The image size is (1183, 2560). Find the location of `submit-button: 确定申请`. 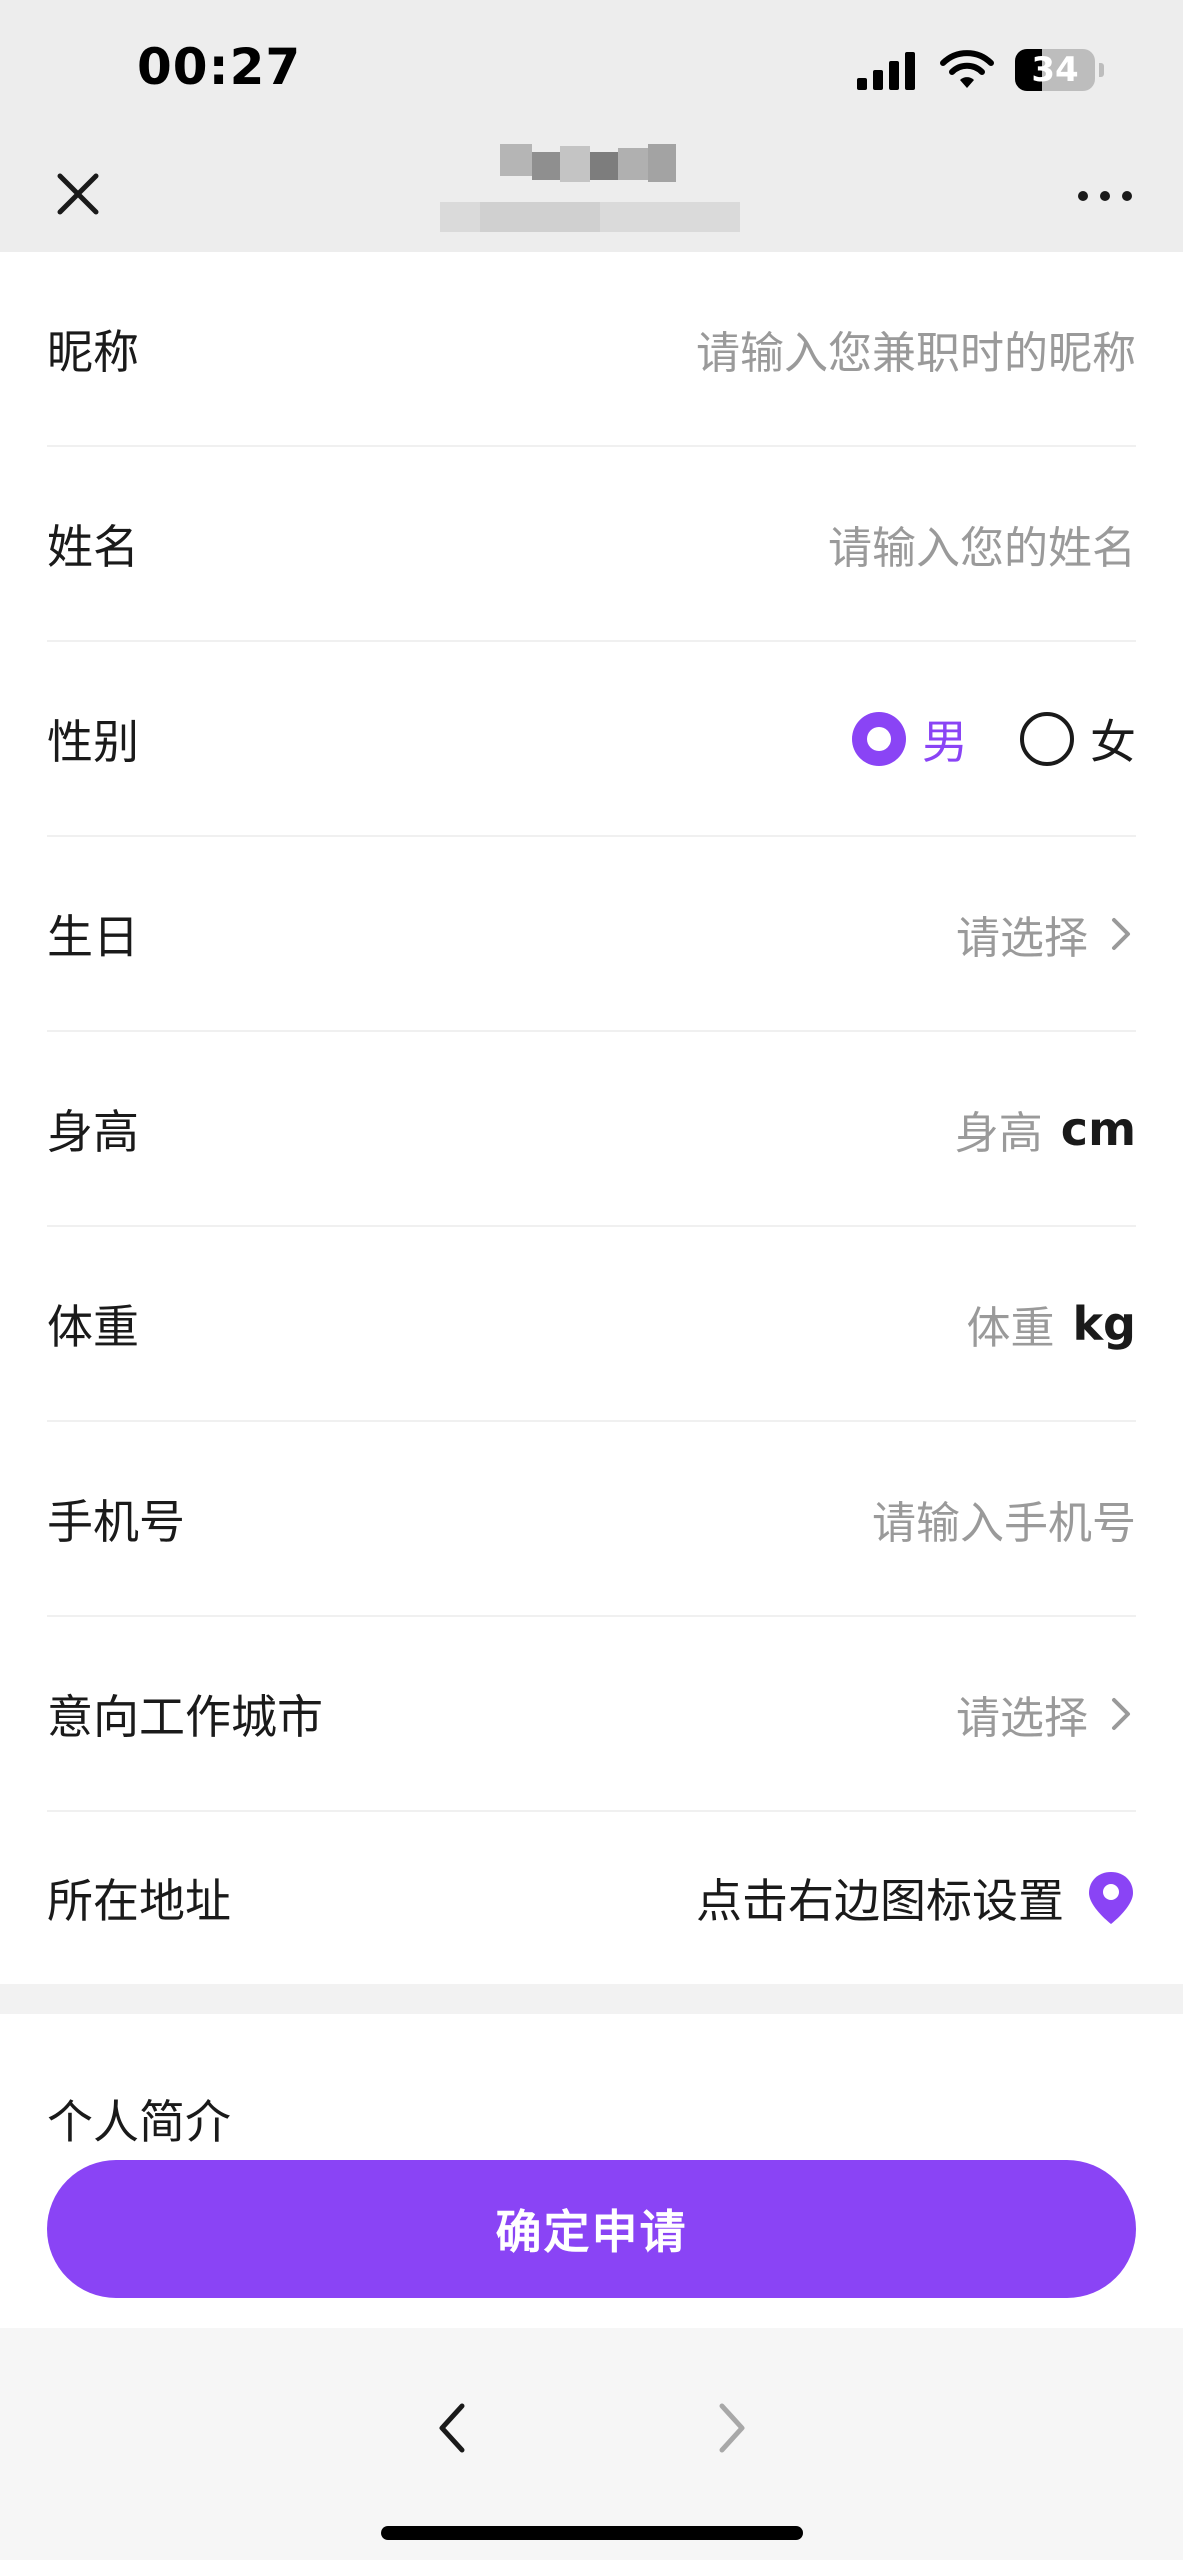

submit-button: 确定申请 is located at coordinates (591, 2229).